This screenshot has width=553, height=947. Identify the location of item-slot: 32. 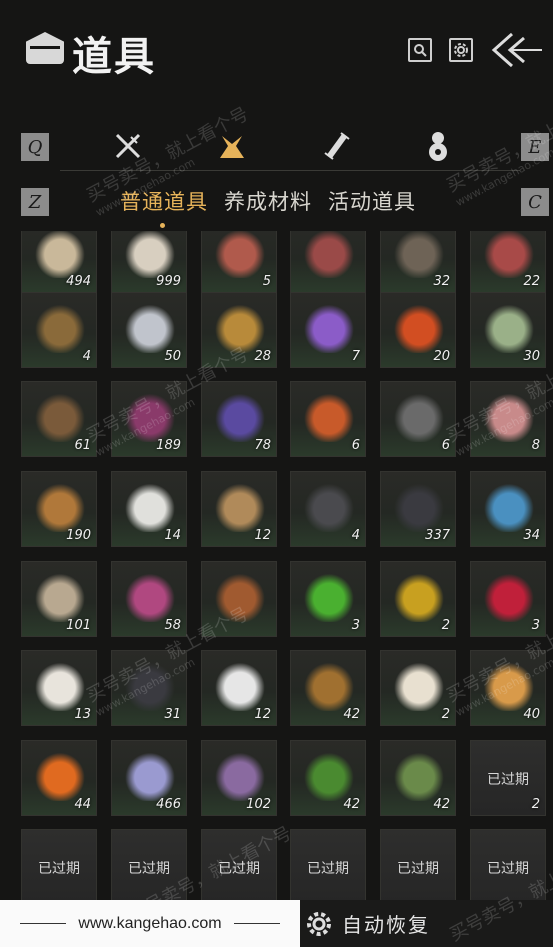
(418, 262).